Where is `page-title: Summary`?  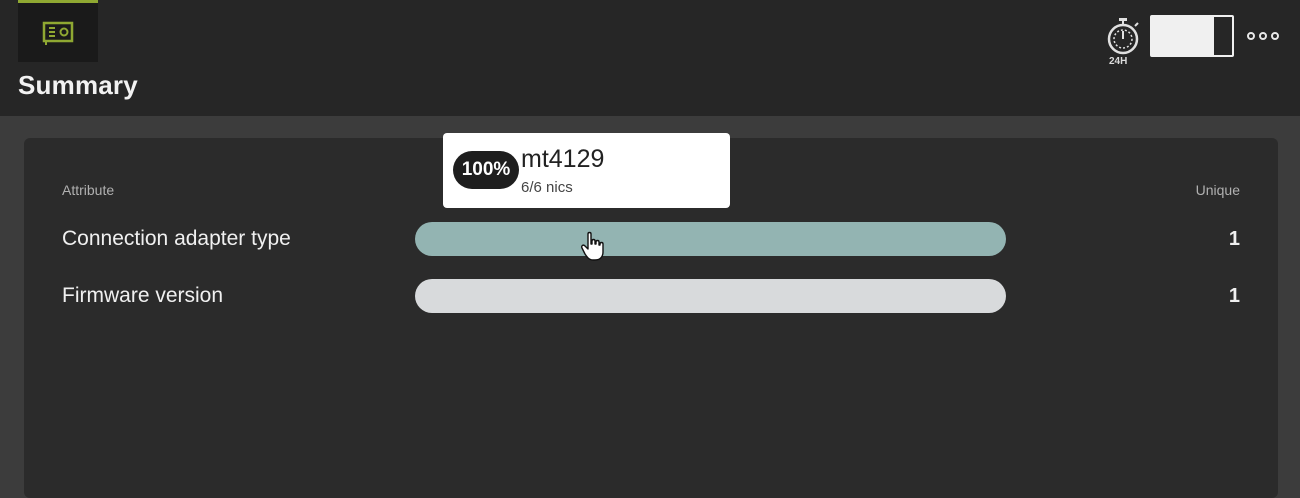 page-title: Summary is located at coordinates (78, 85).